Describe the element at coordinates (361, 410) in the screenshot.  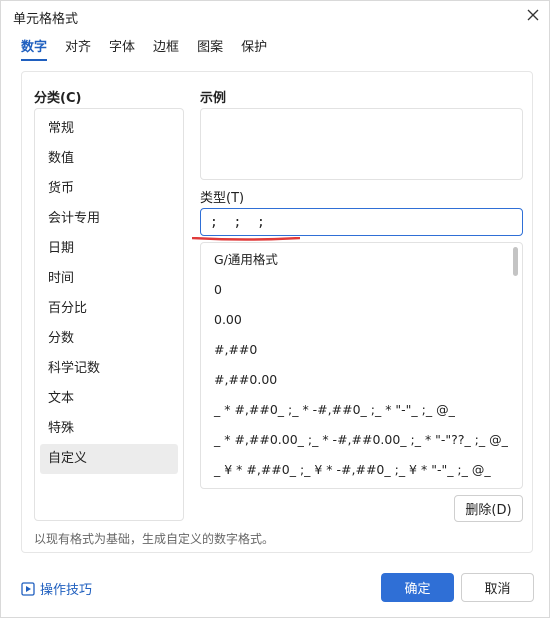
I see `format-item: _ * #,##0_ ;_ * -#,##0_ ;_ * "-"_ ;_ @_` at that location.